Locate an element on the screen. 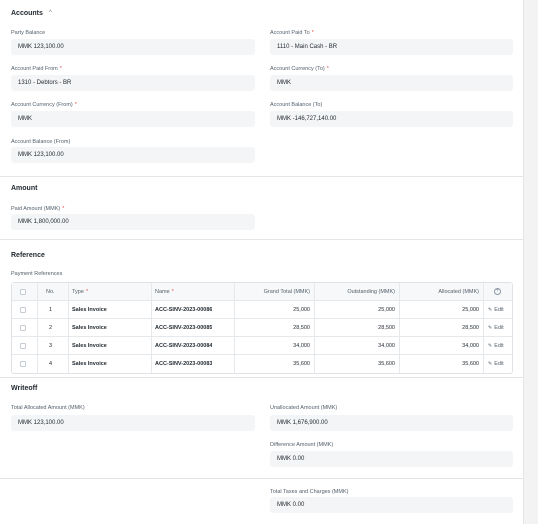  party-balance-field: MMK 123,100.00 is located at coordinates (133, 47).